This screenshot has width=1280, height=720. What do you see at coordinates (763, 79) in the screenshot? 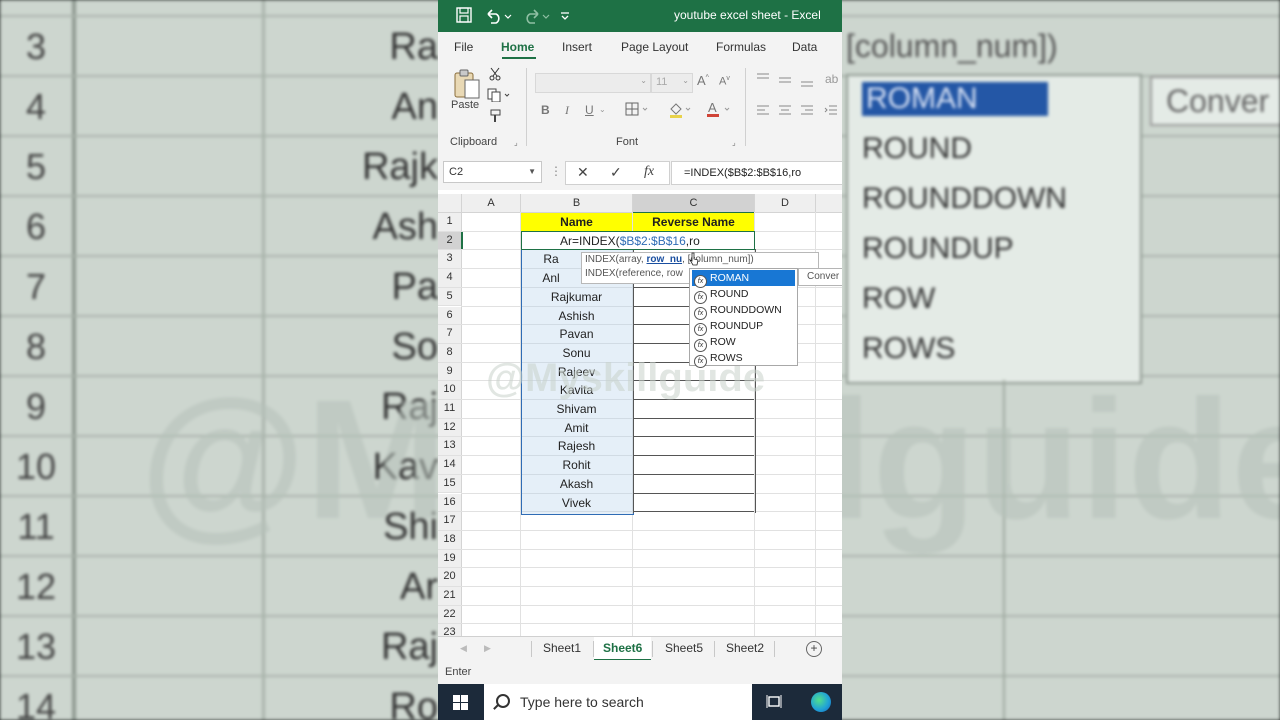
I see `align-top-icon` at bounding box center [763, 79].